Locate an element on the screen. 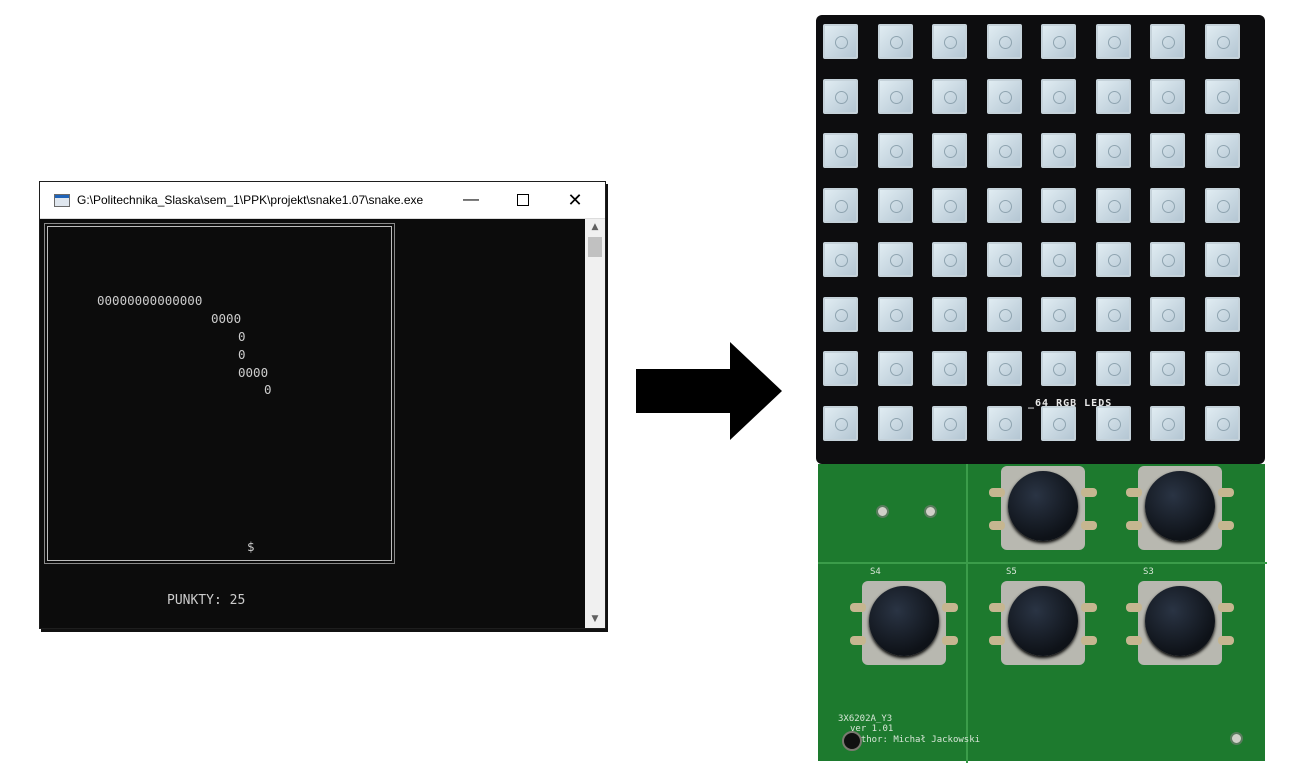  food-item: $ is located at coordinates (251, 546).